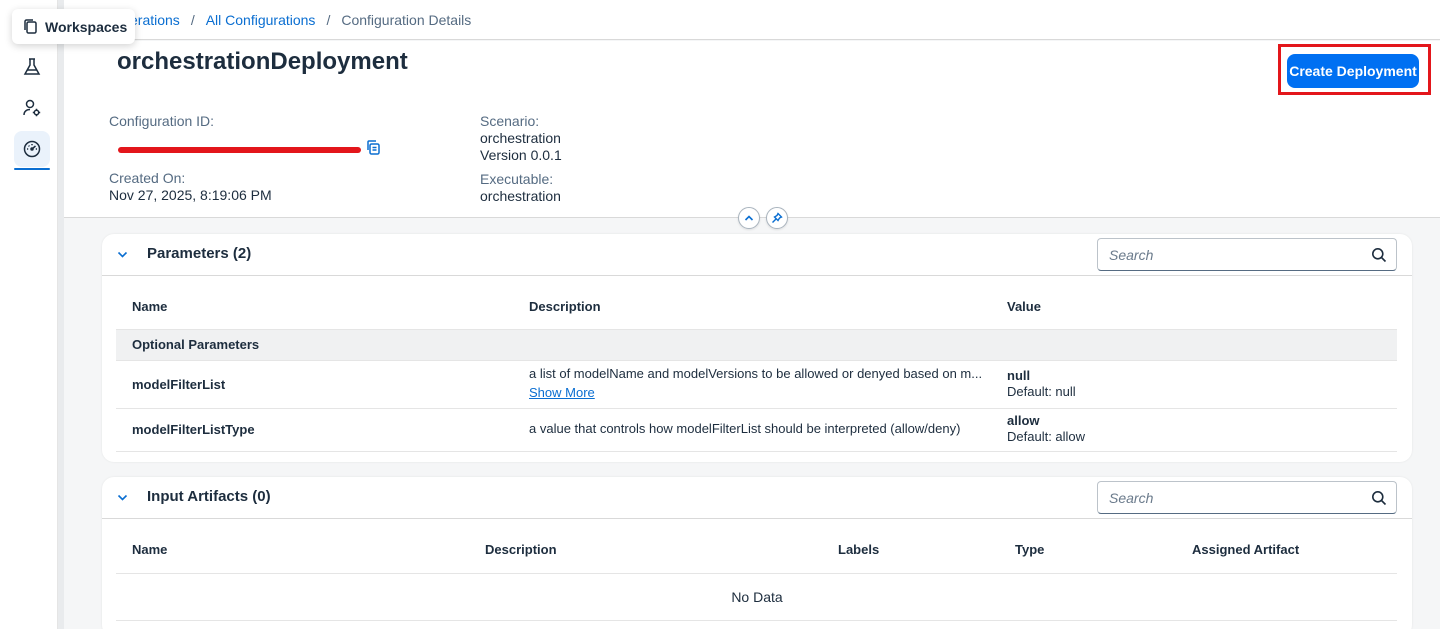 The width and height of the screenshot is (1440, 629). What do you see at coordinates (1023, 420) in the screenshot?
I see `param-value: allow` at bounding box center [1023, 420].